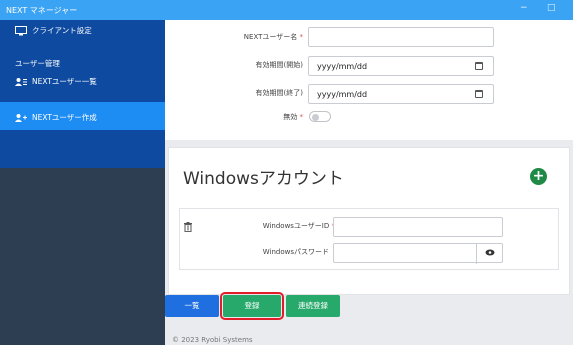 Image resolution: width=573 pixels, height=345 pixels. What do you see at coordinates (188, 225) in the screenshot?
I see `trash-icon` at bounding box center [188, 225].